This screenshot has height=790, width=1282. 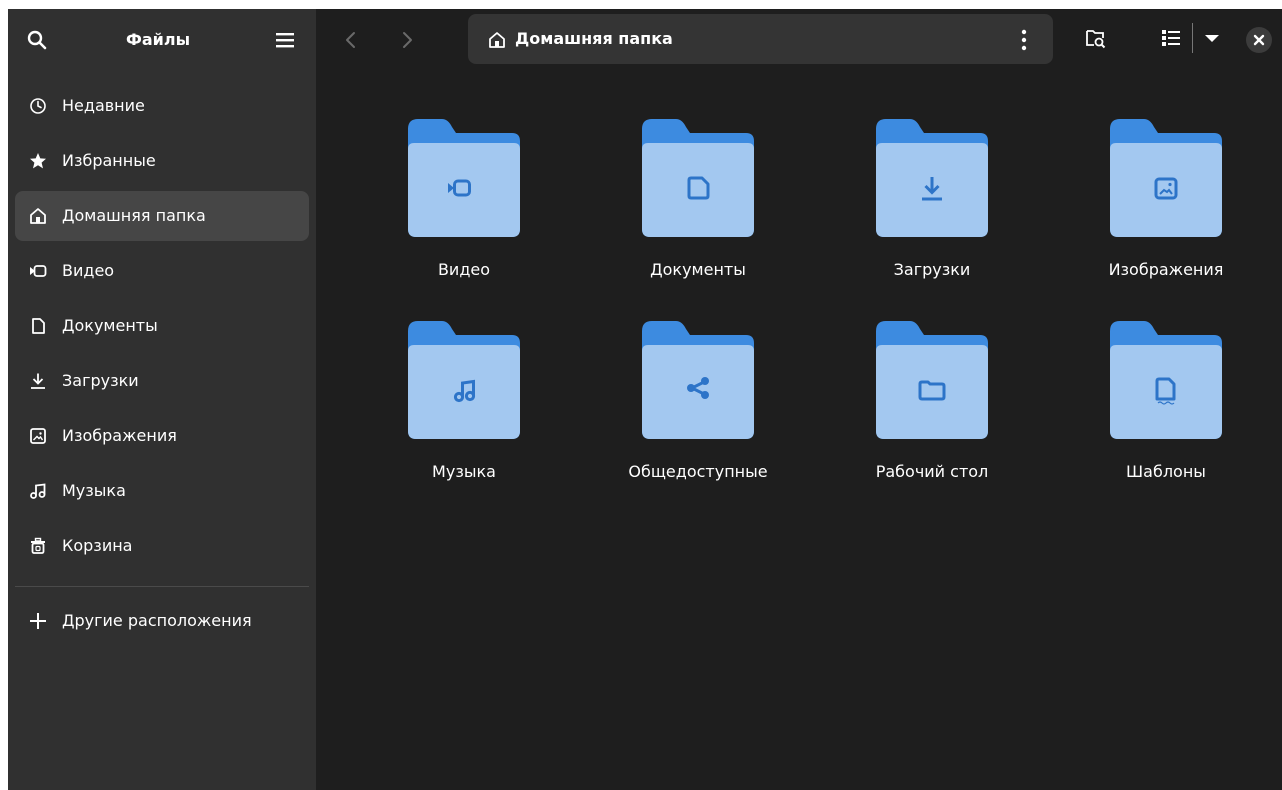 I want to click on sidebar-item-label: Видео, so click(x=88, y=270).